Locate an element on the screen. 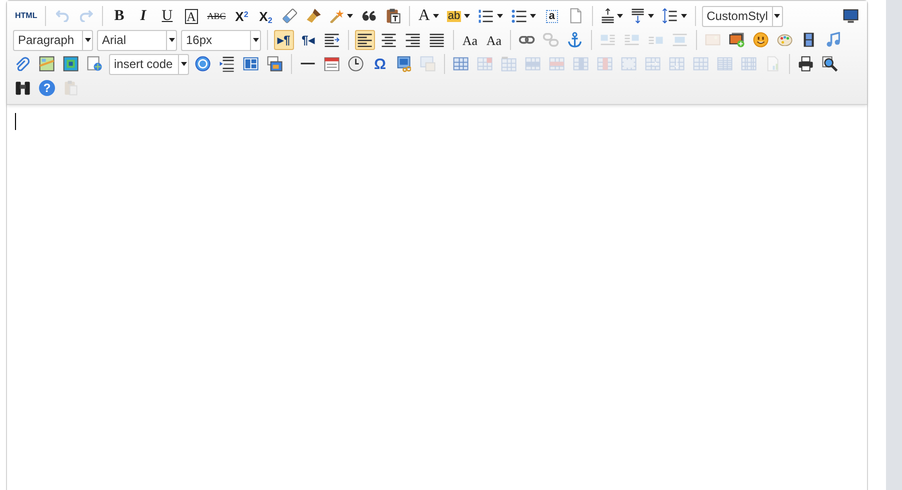  page-break-button is located at coordinates (227, 64).